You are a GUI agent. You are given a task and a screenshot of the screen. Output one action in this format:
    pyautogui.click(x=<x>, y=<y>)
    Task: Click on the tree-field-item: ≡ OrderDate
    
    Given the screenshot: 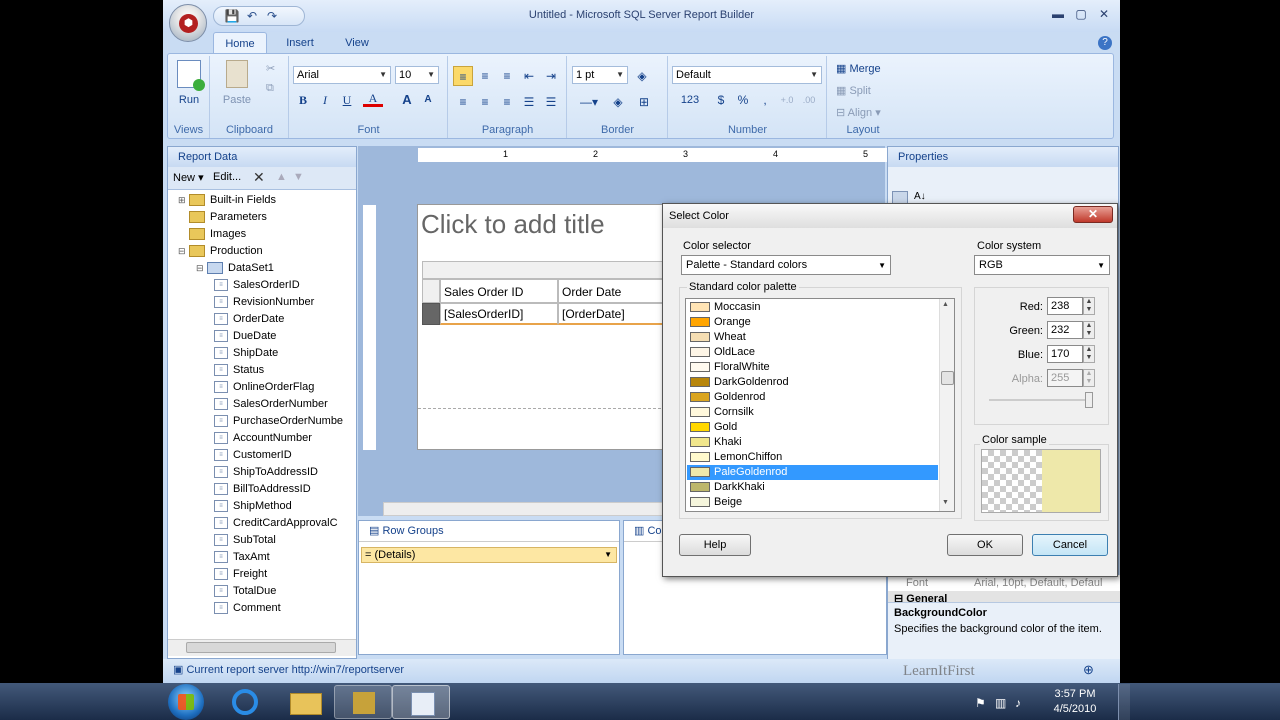 What is the action you would take?
    pyautogui.click(x=249, y=319)
    